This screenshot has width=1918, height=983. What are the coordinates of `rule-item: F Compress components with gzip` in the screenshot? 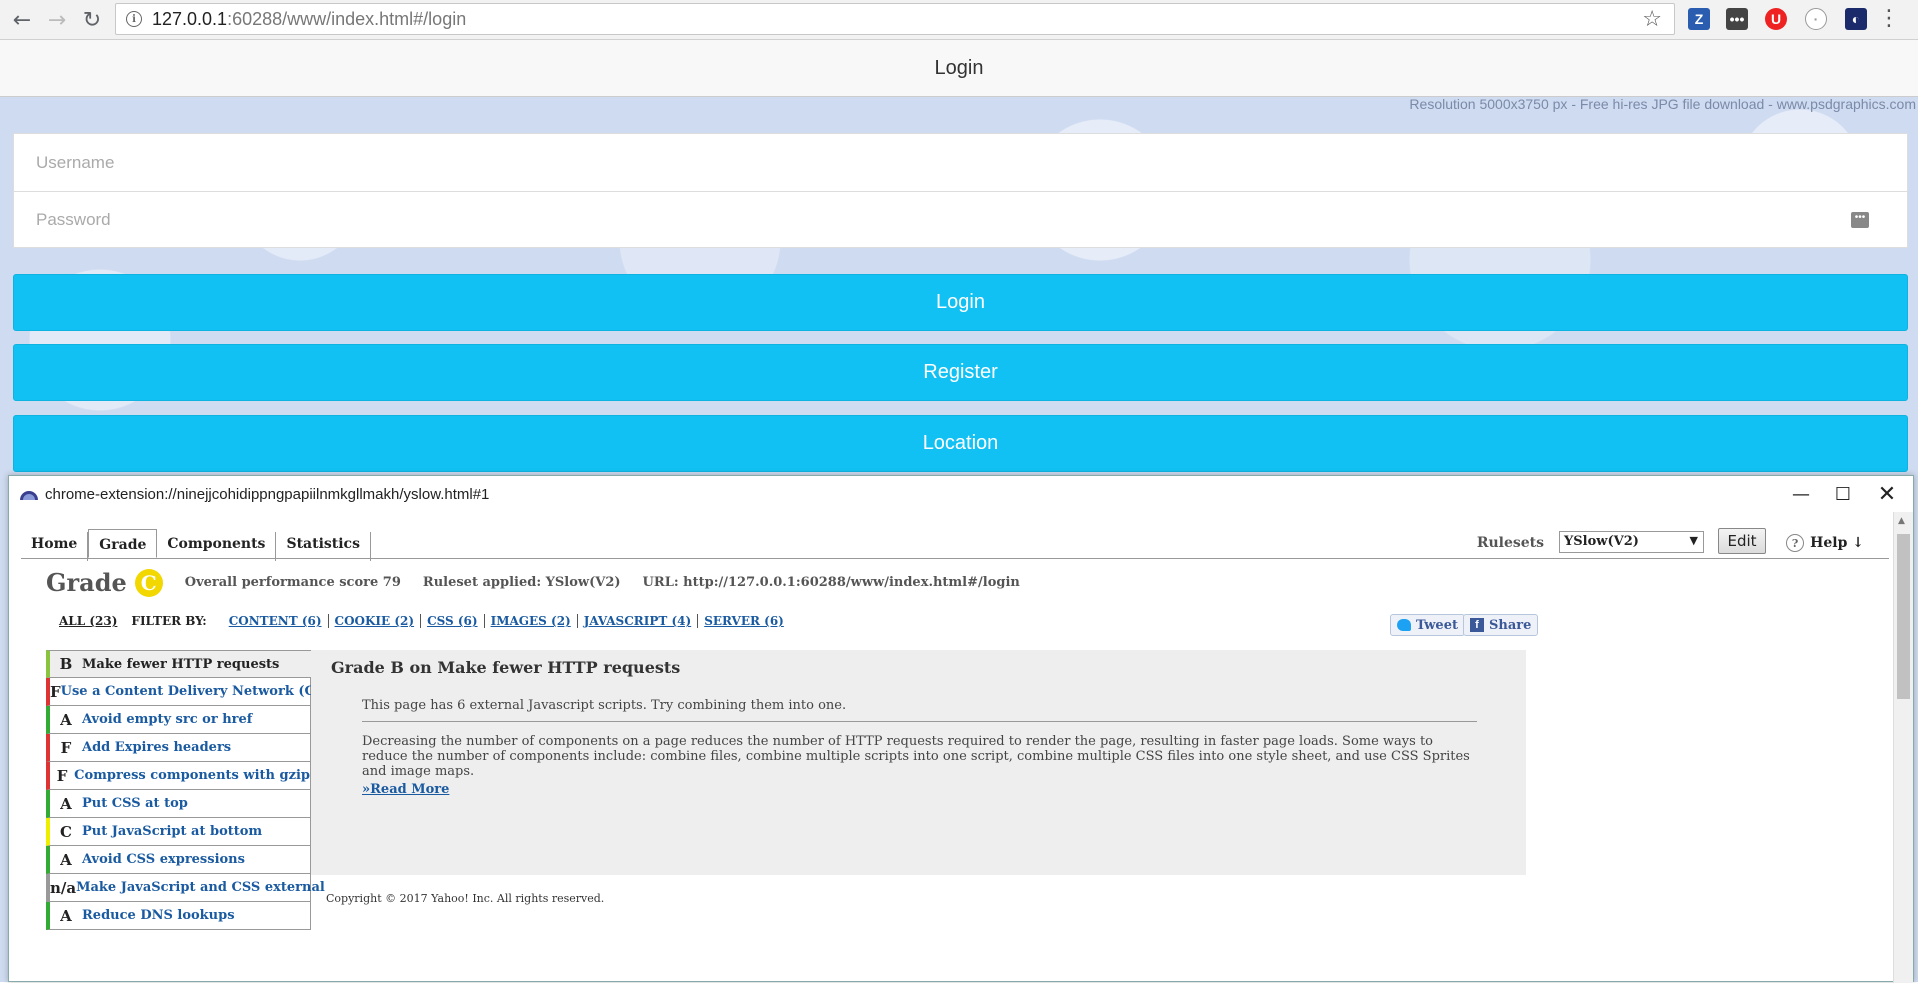 It's located at (178, 776).